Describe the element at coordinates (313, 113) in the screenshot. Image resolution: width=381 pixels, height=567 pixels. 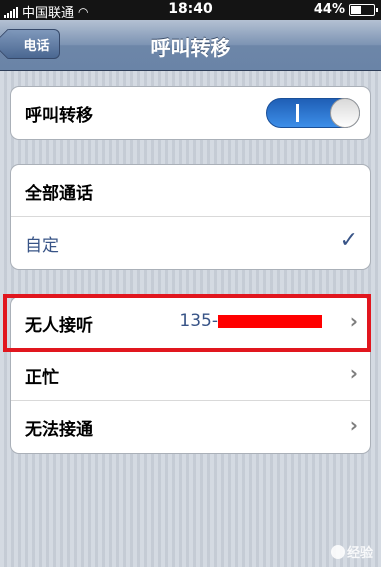
I see `call-forwarding-switch` at that location.